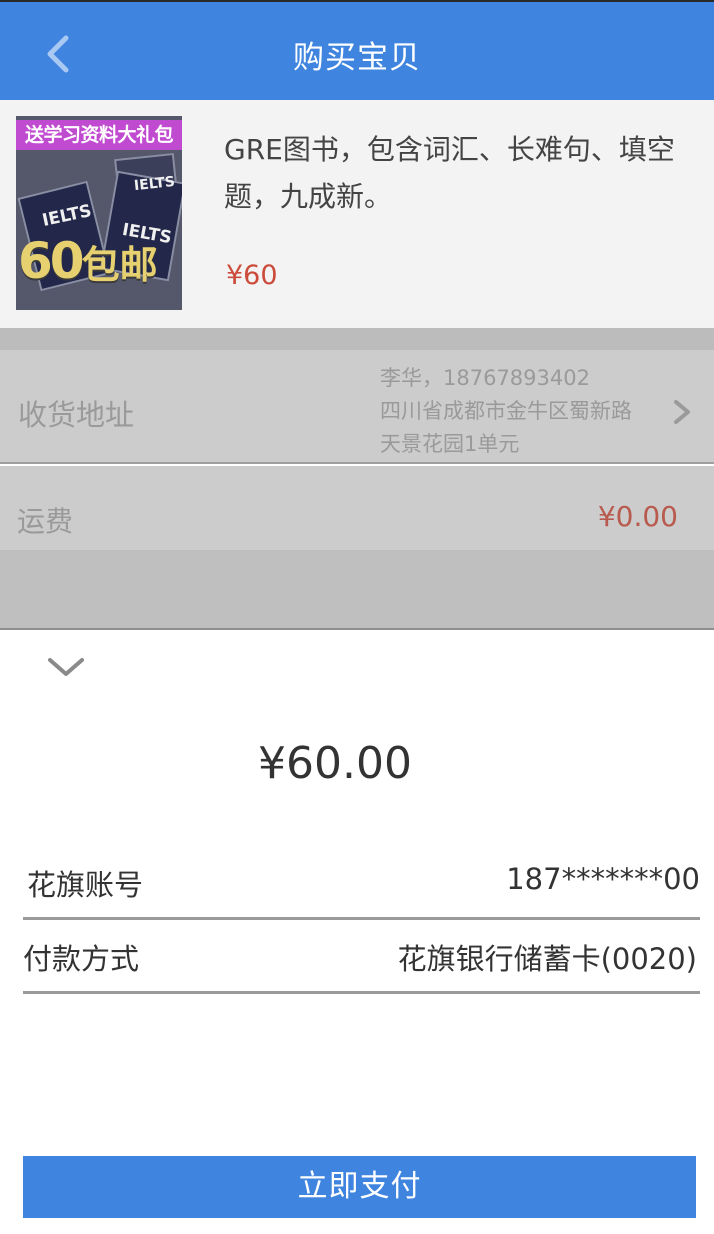 The height and width of the screenshot is (1234, 714). What do you see at coordinates (76, 415) in the screenshot?
I see `address-label: 收货地址` at bounding box center [76, 415].